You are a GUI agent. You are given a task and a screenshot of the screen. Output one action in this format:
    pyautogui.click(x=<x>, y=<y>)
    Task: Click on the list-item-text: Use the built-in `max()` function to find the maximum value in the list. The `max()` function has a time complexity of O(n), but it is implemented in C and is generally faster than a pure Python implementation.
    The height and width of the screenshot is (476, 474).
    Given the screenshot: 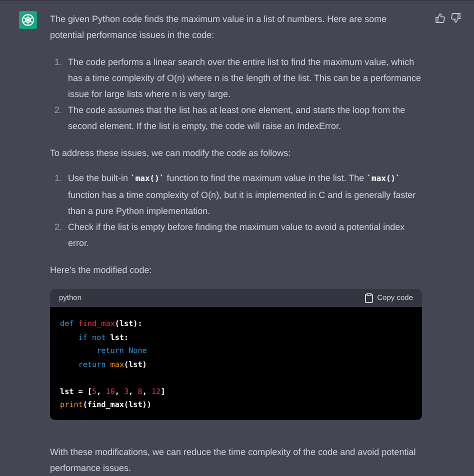 What is the action you would take?
    pyautogui.click(x=242, y=195)
    